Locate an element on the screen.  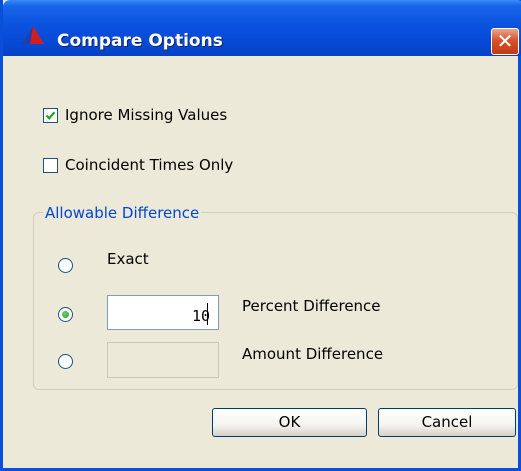
percent-difference-input: 10 is located at coordinates (163, 312).